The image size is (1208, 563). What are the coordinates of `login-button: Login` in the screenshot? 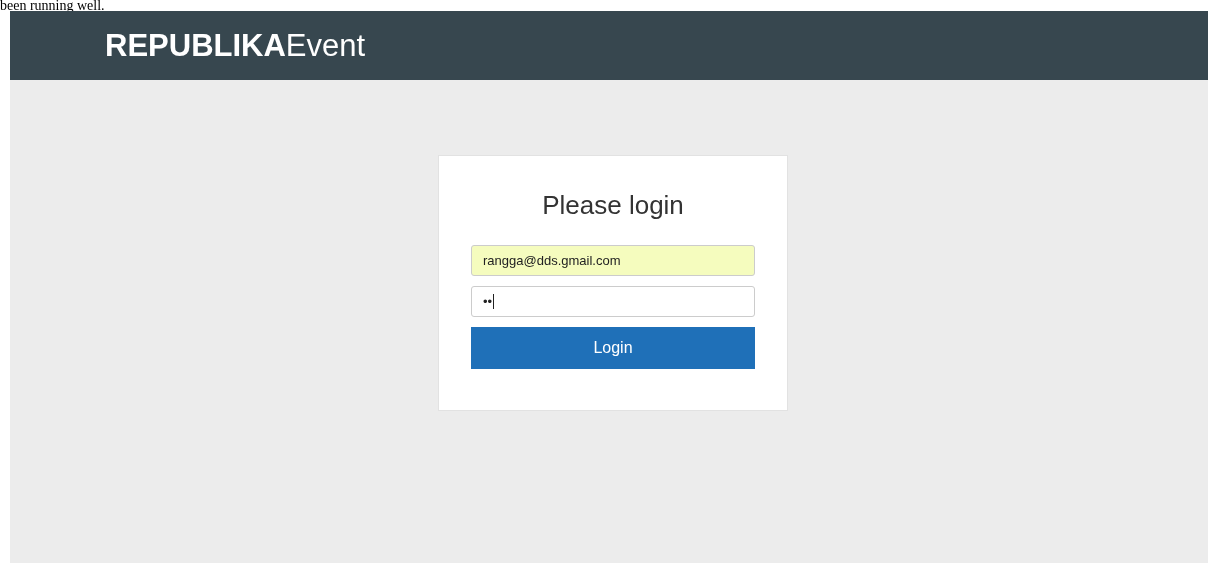 It's located at (613, 348).